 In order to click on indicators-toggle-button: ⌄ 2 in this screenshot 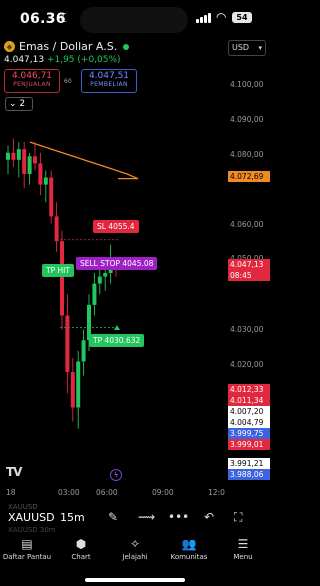, I will do `click(19, 104)`.